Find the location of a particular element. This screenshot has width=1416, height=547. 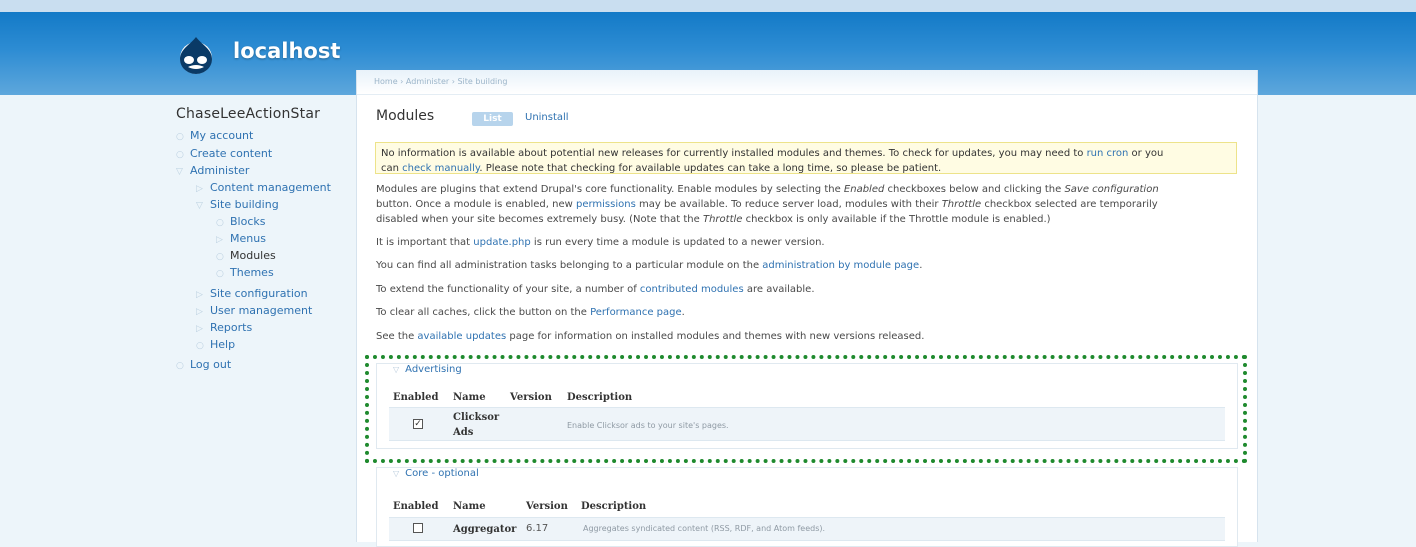

sidebar-username: ChaseLeeActionStar is located at coordinates (248, 114).